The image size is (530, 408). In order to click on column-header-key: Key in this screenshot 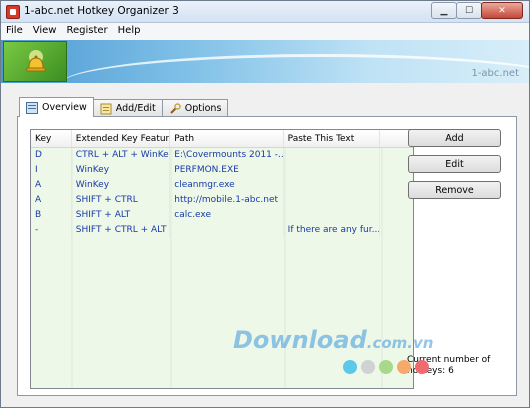, I will do `click(51, 138)`.